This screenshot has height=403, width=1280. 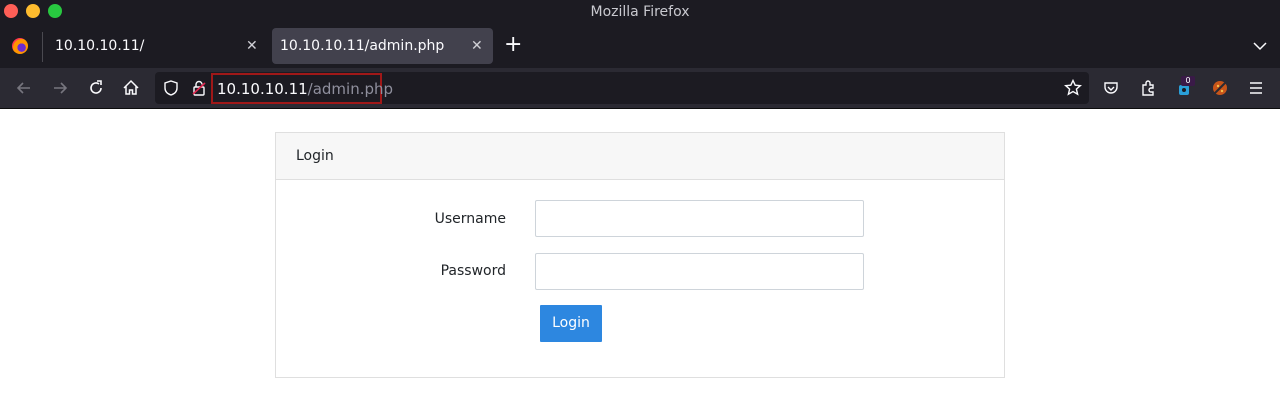 What do you see at coordinates (315, 156) in the screenshot?
I see `login-card-title: Login` at bounding box center [315, 156].